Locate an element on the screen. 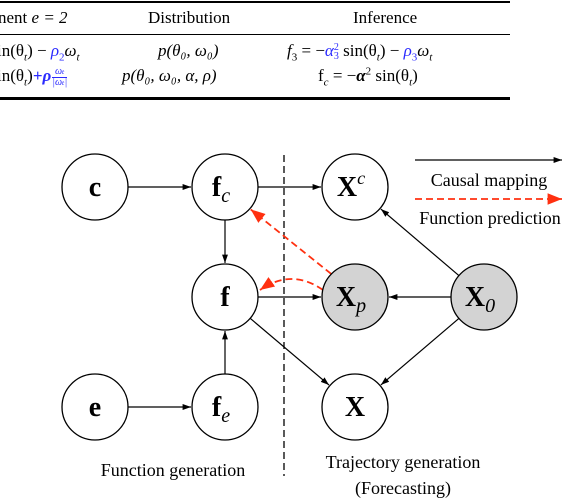 The image size is (576, 500). caption-forecasting: (Forecasting) is located at coordinates (403, 488).